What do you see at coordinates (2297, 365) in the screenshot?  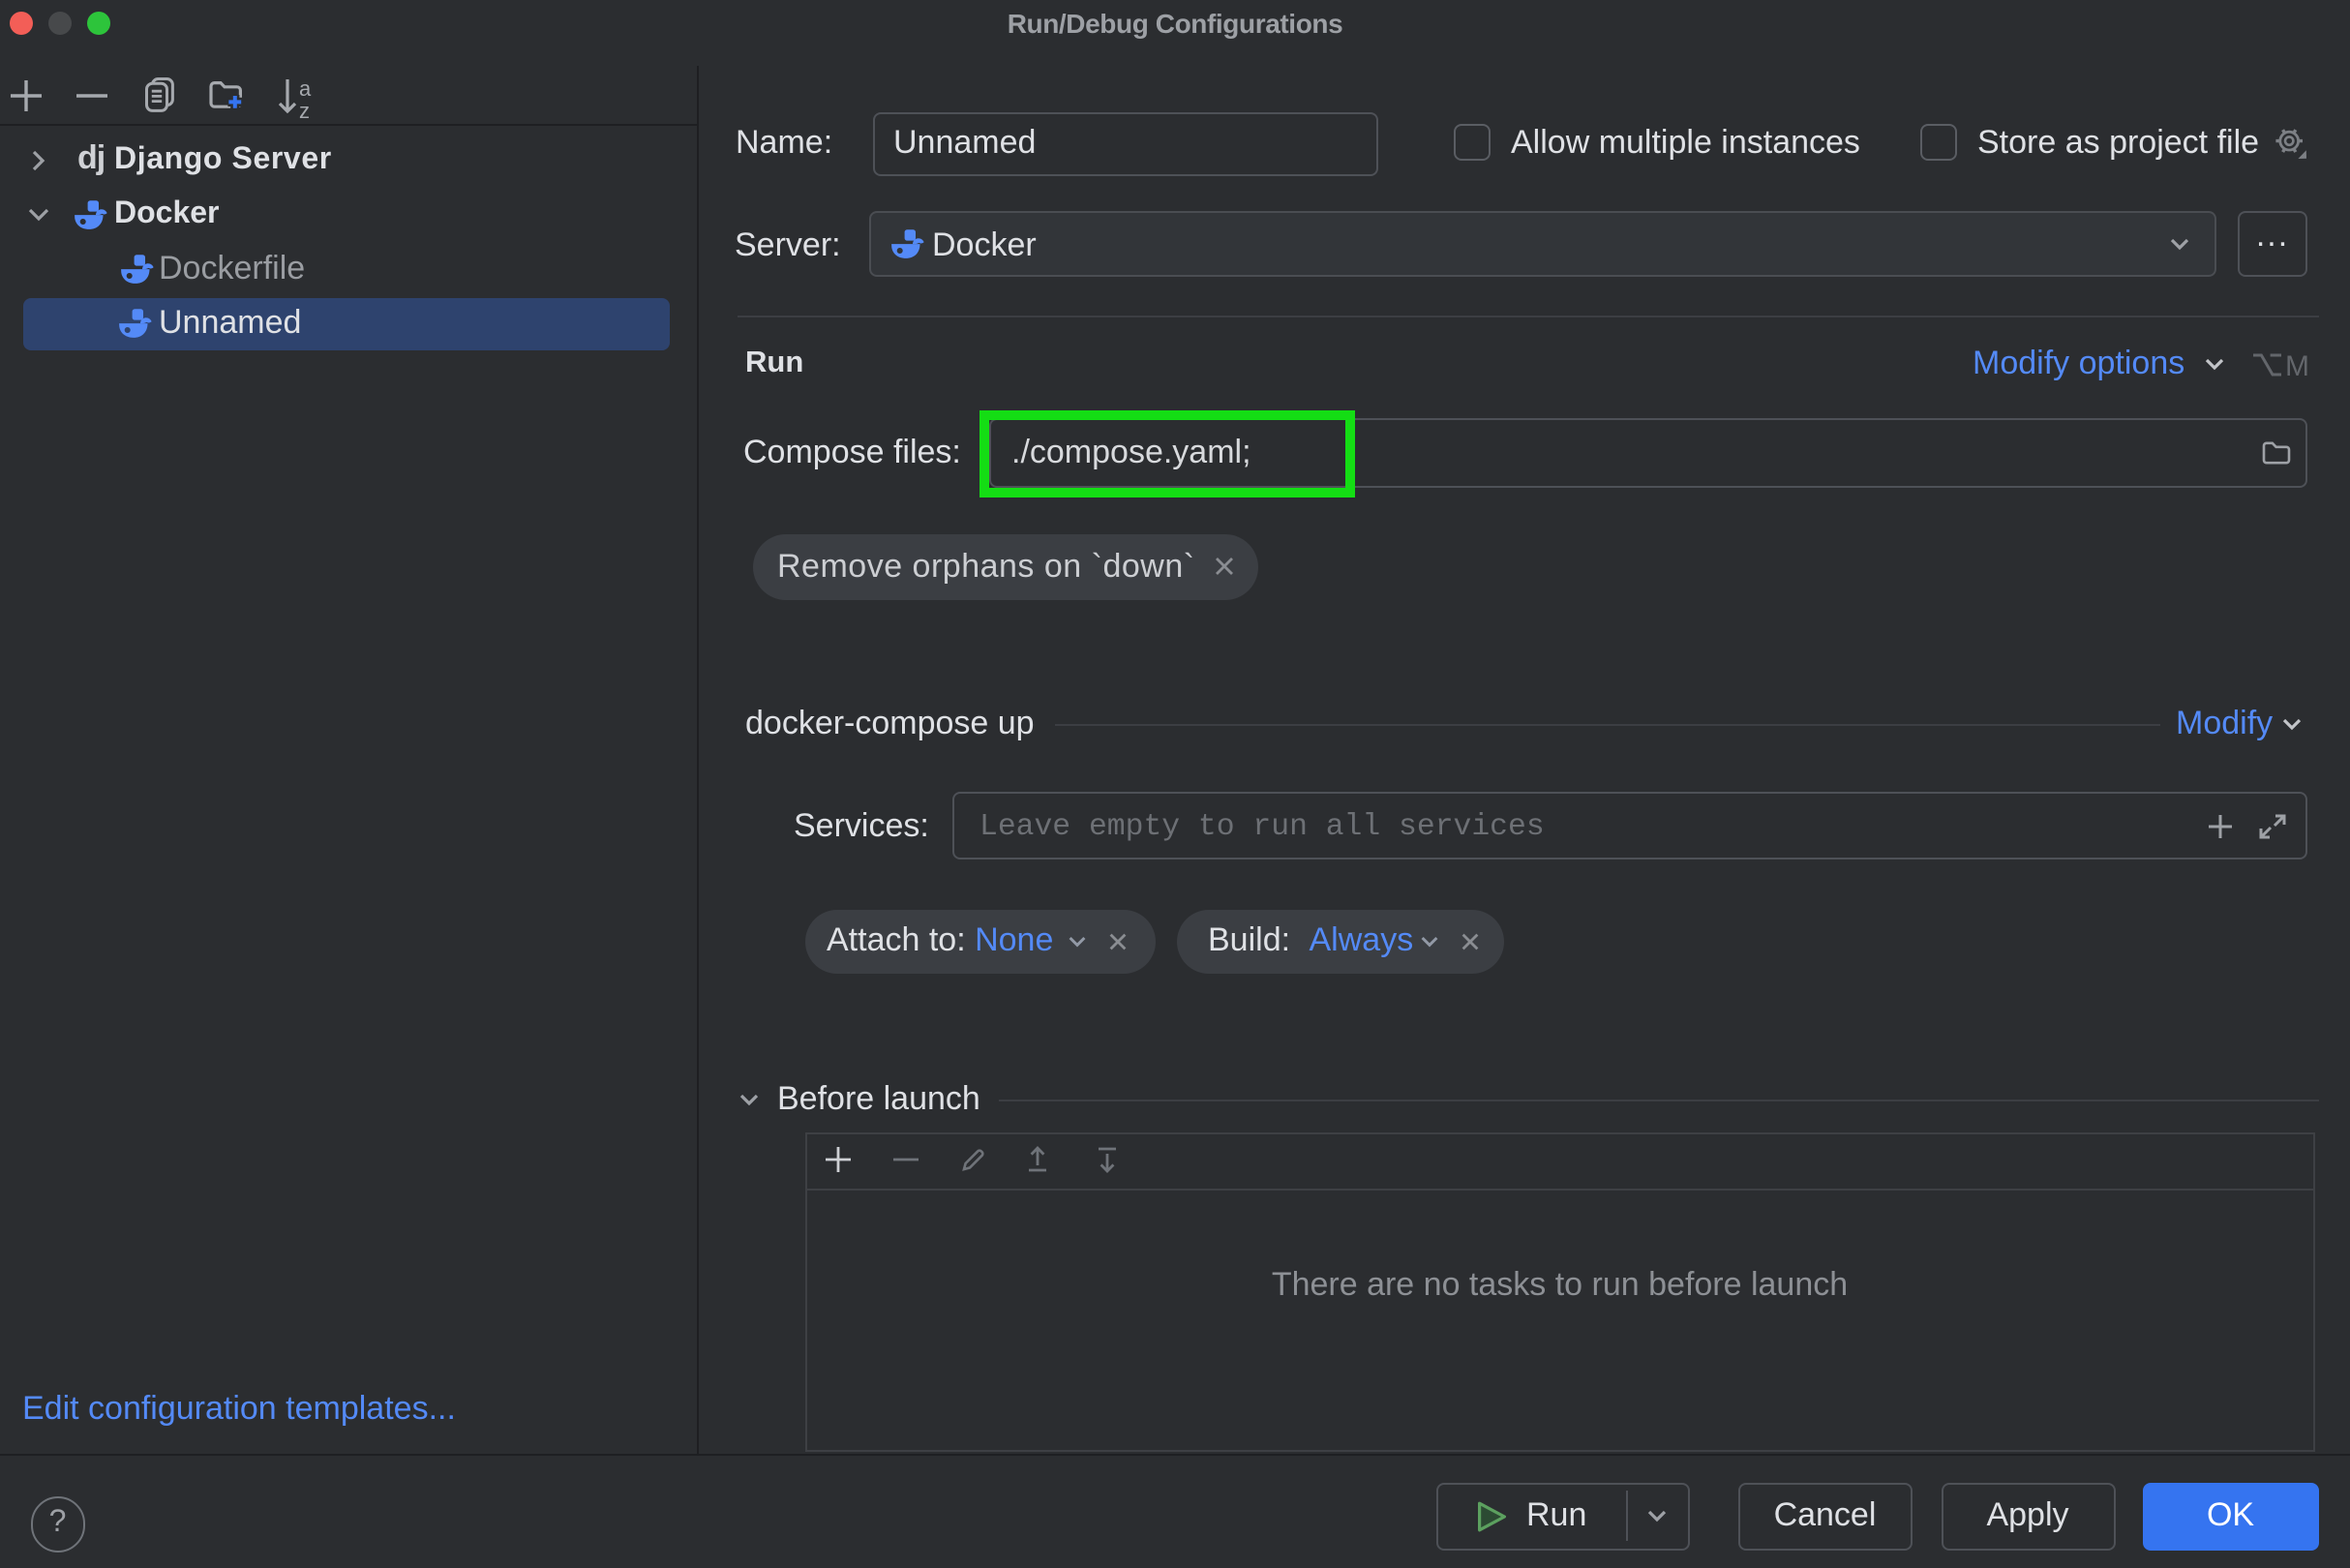 I see `svg-text: M` at bounding box center [2297, 365].